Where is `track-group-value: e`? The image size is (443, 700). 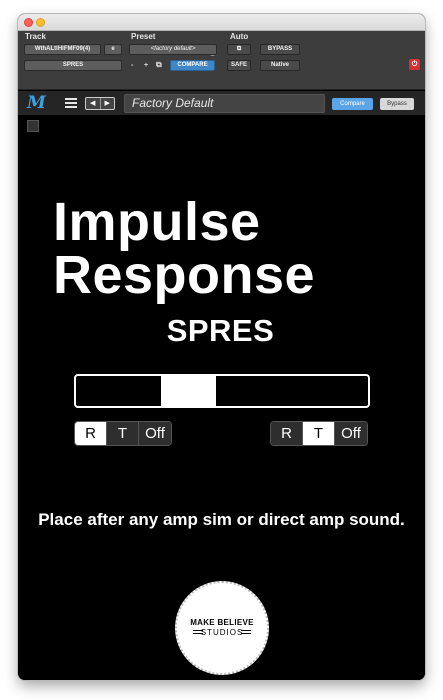
track-group-value: e is located at coordinates (113, 49).